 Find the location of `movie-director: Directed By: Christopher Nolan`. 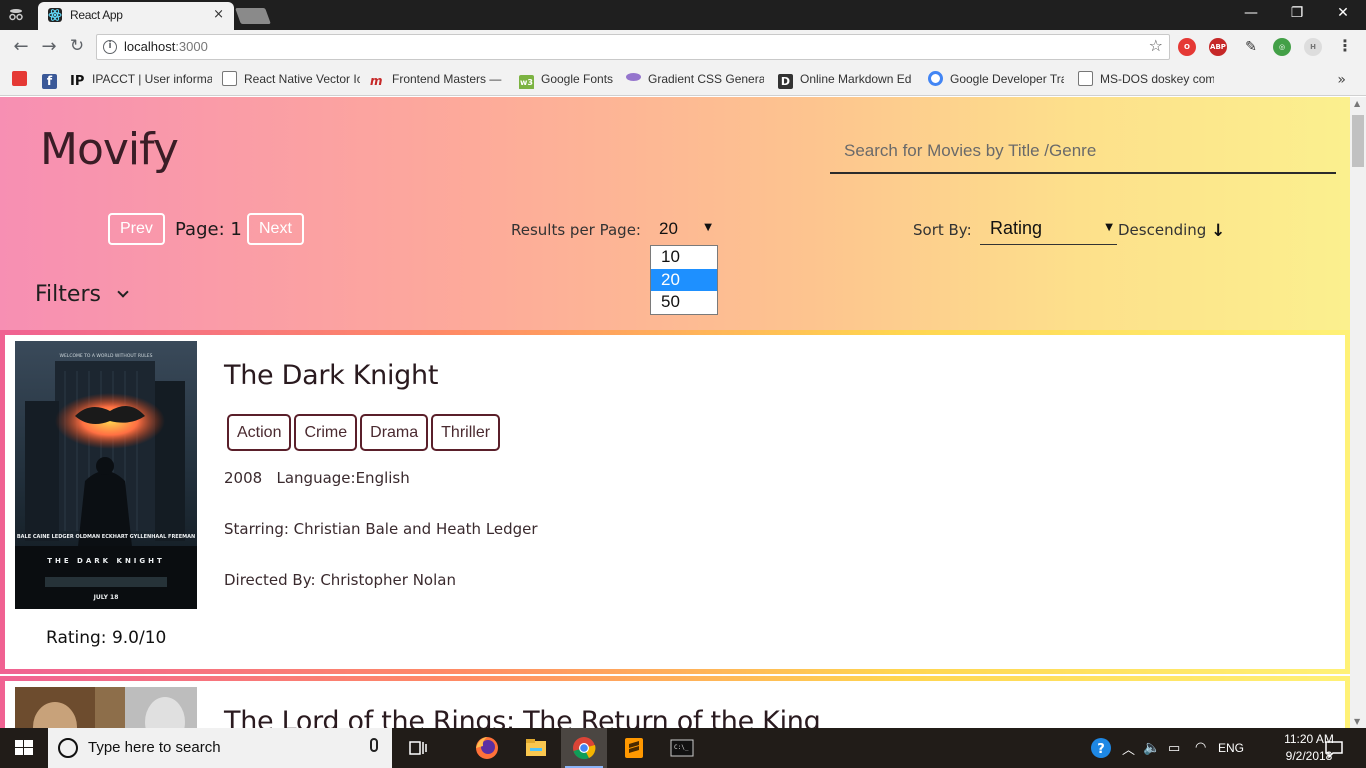

movie-director: Directed By: Christopher Nolan is located at coordinates (340, 580).